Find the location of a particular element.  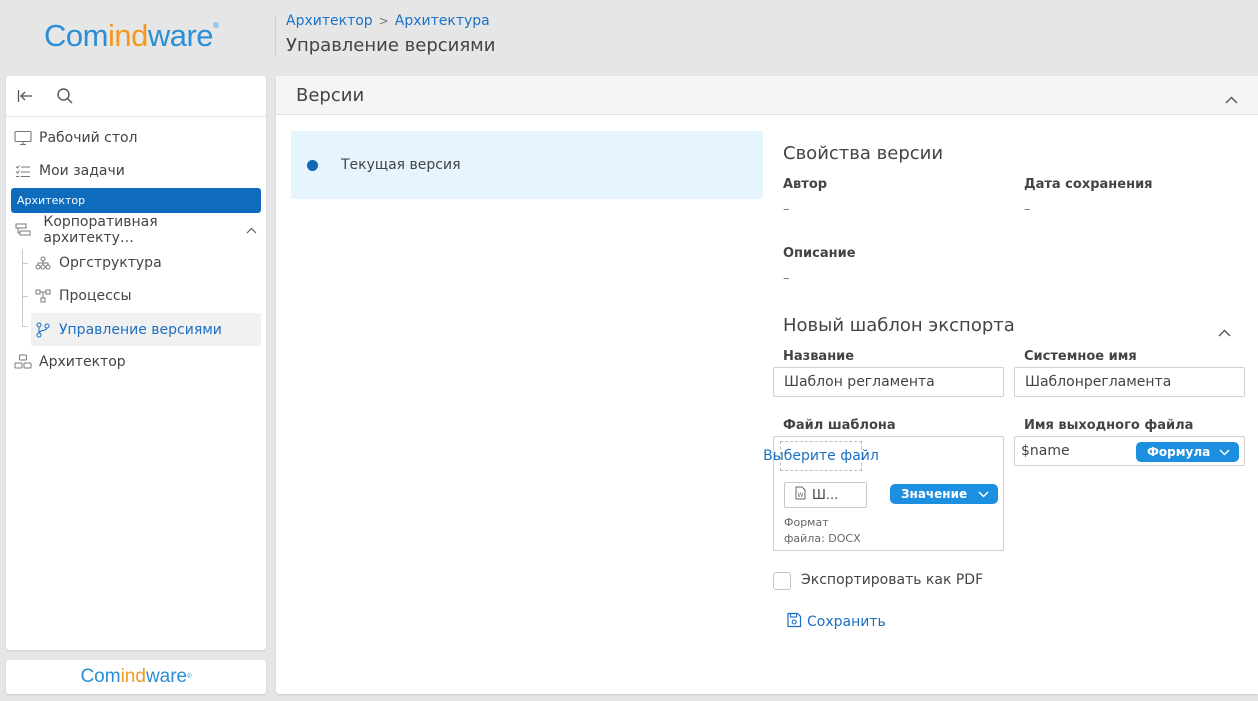

architect-icon is located at coordinates (23, 362).